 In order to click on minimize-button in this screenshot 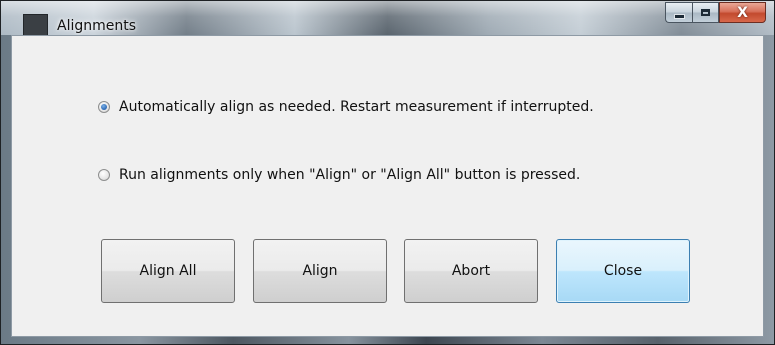, I will do `click(678, 12)`.